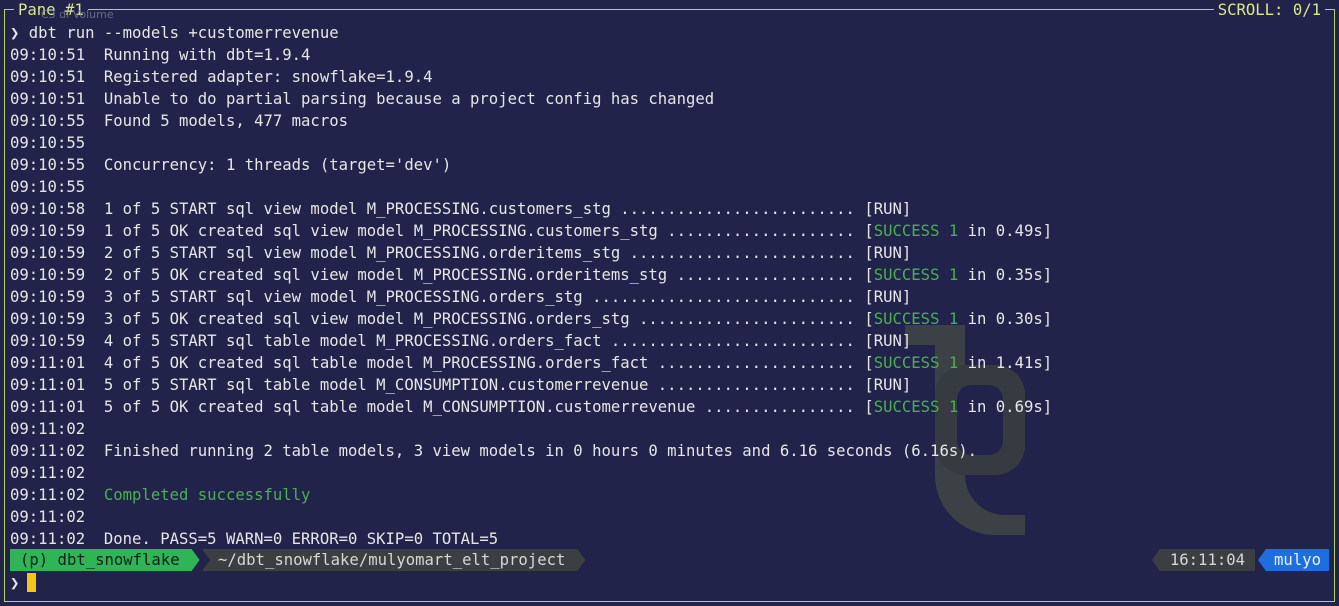 The image size is (1339, 606). I want to click on prompt-symbol: ❯, so click(15, 33).